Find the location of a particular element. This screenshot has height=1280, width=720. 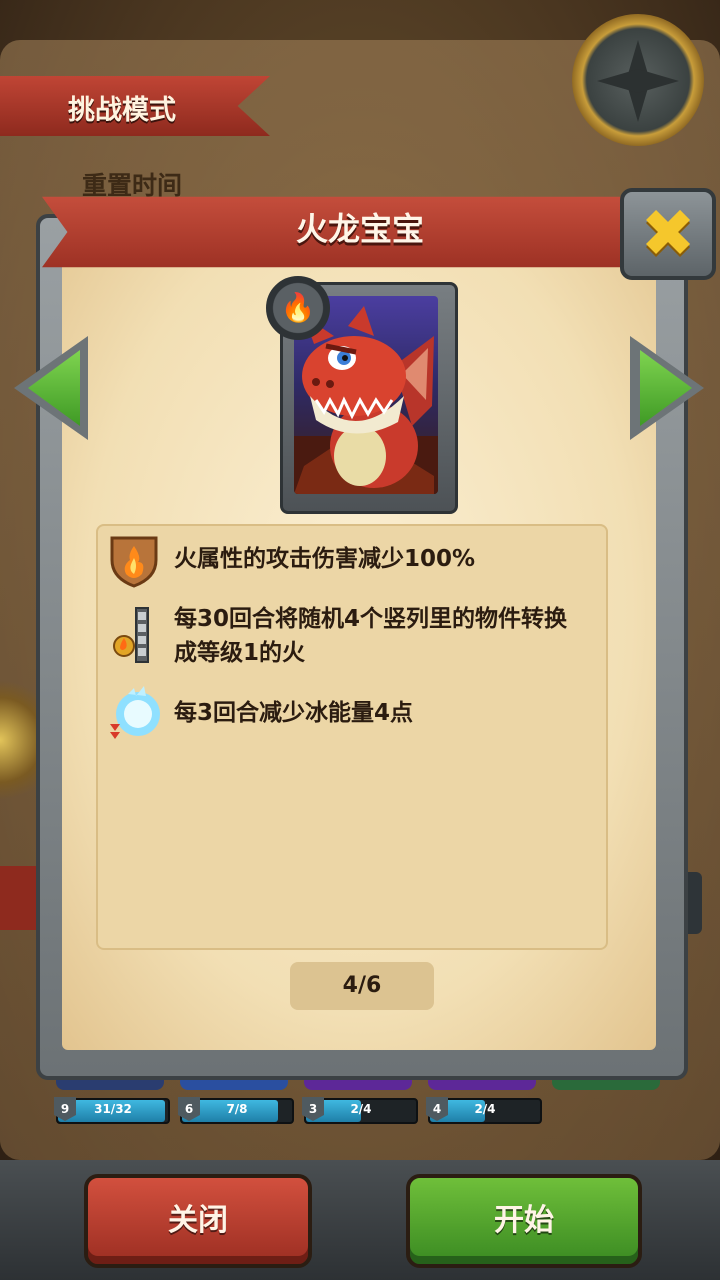

start-button: 开始 is located at coordinates (524, 1221).